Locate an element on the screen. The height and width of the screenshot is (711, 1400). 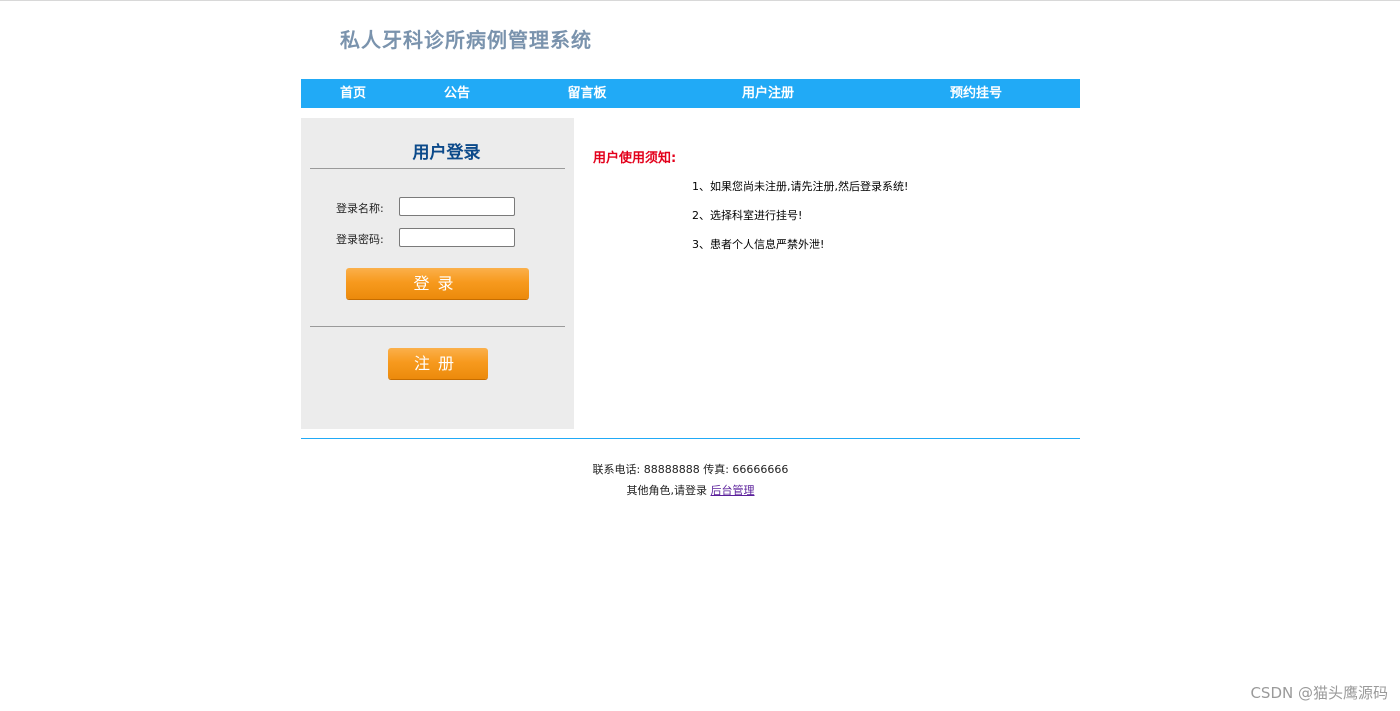
login-divider-top is located at coordinates (437, 168).